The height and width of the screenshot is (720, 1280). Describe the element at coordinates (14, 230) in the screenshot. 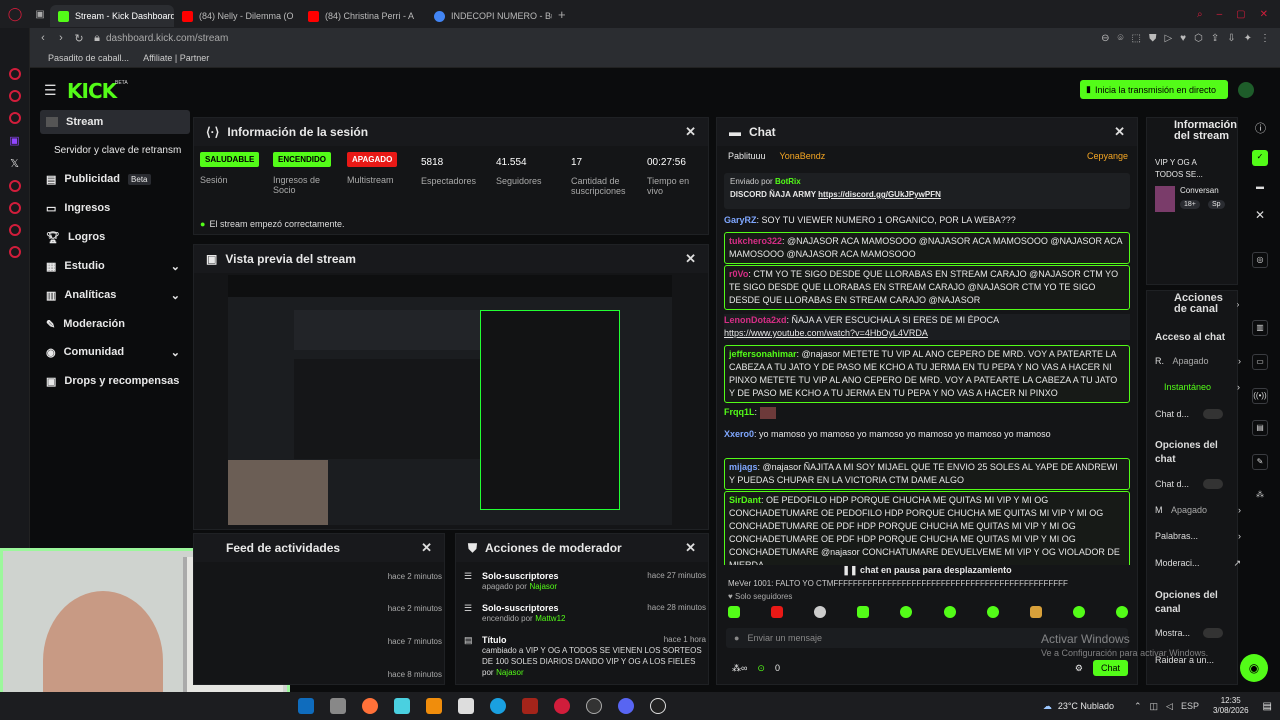

I see `extensions-rail-icon` at that location.